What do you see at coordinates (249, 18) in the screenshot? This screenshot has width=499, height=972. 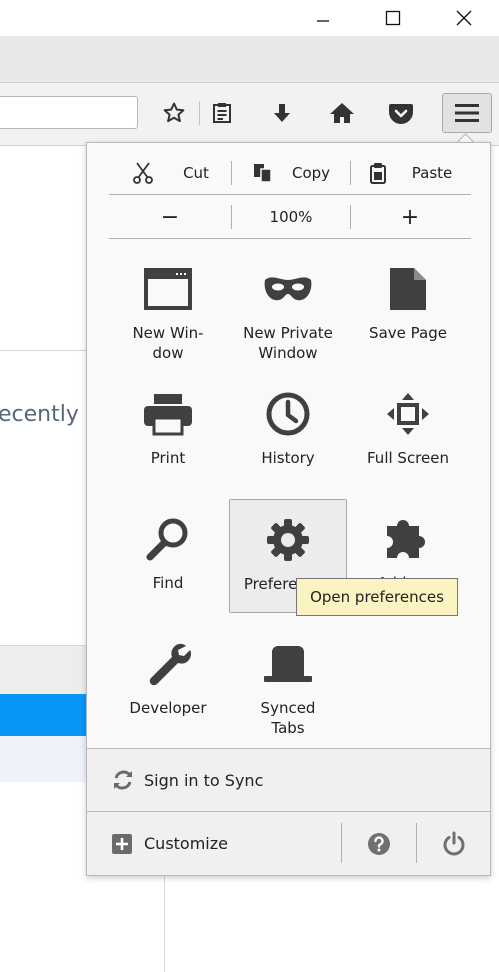 I see `window-titlebar` at bounding box center [249, 18].